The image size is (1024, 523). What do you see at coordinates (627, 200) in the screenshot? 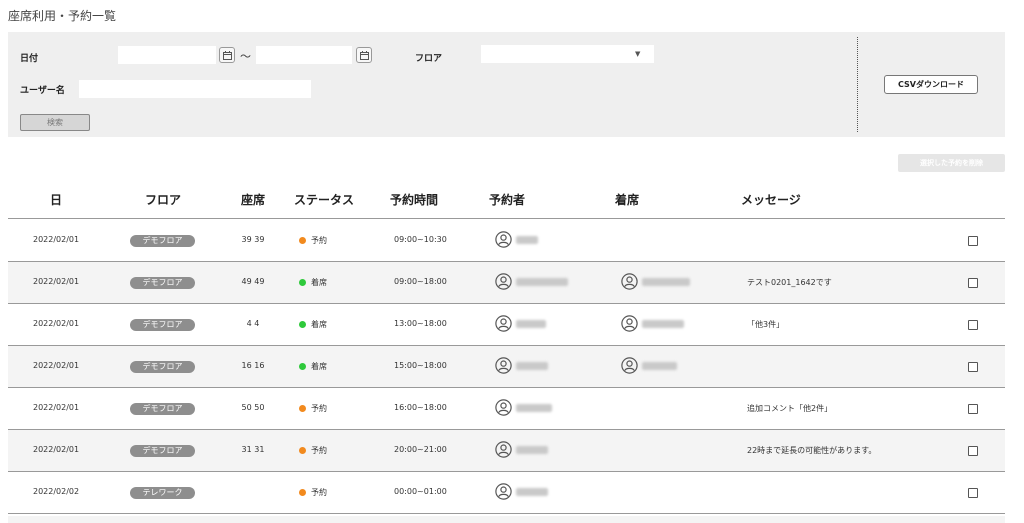
I see `header-attendee: 着席` at bounding box center [627, 200].